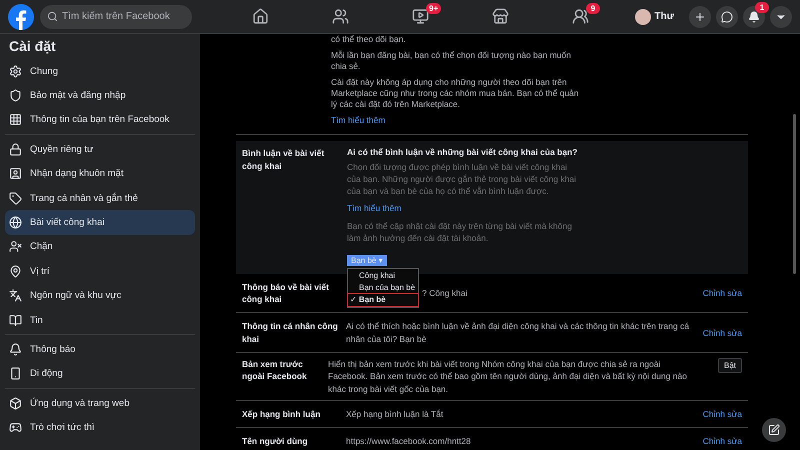 This screenshot has width=800, height=450. What do you see at coordinates (52, 16) in the screenshot?
I see `search-icon` at bounding box center [52, 16].